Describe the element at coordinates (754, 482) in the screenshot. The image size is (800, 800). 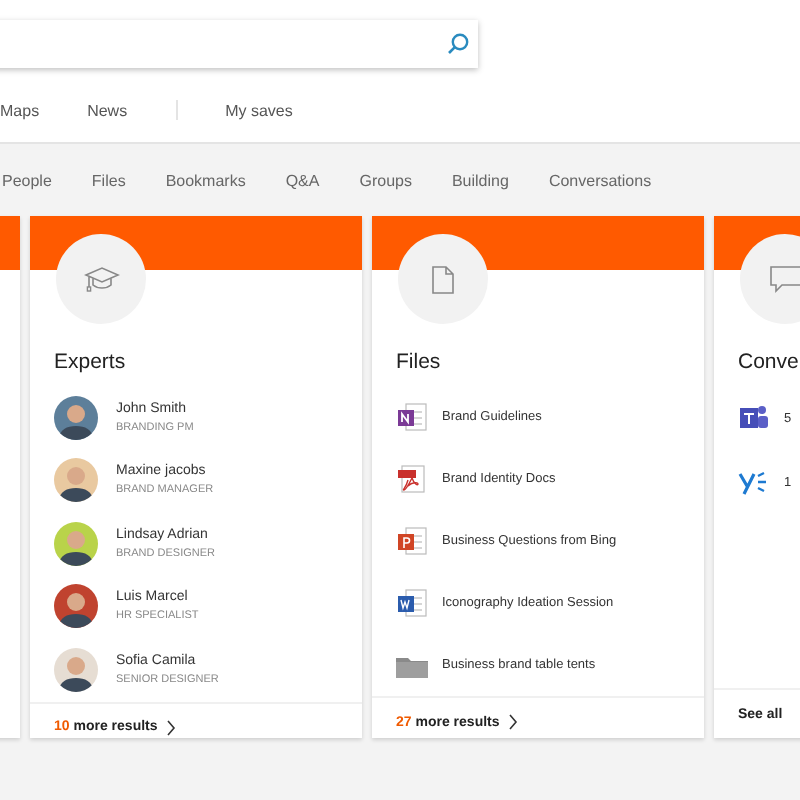
I see `yammer-icon` at that location.